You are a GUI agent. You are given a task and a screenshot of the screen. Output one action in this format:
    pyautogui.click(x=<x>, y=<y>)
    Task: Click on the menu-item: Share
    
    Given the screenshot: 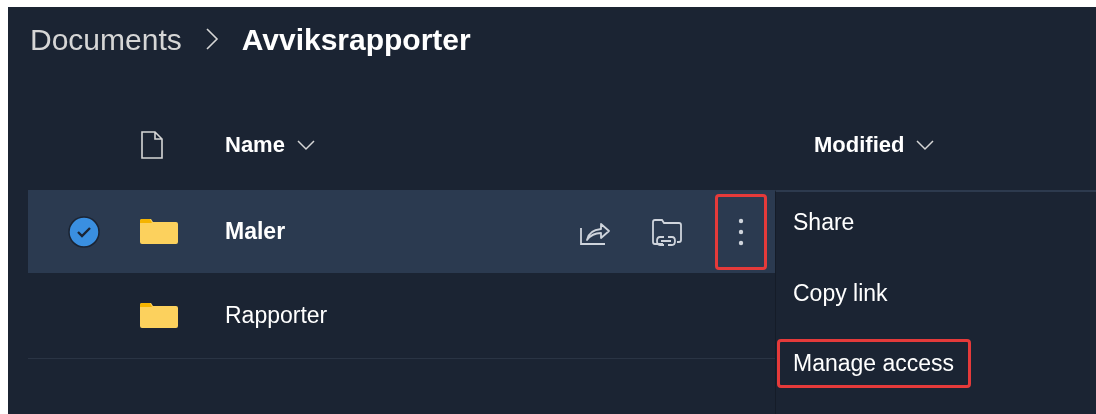 What is the action you would take?
    pyautogui.click(x=824, y=222)
    